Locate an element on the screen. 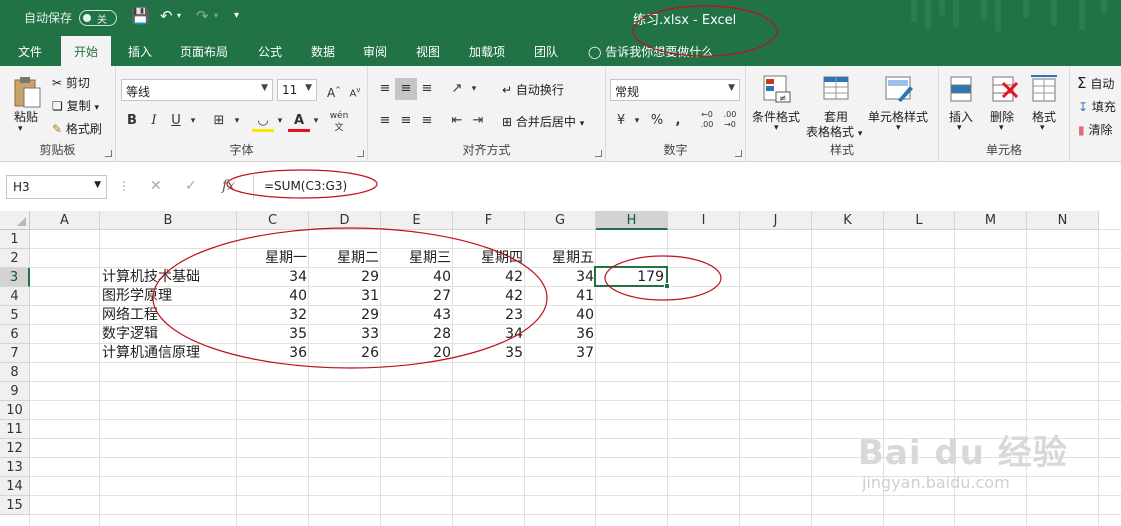 The image size is (1121, 526). row-header-10: 10 is located at coordinates (15, 410).